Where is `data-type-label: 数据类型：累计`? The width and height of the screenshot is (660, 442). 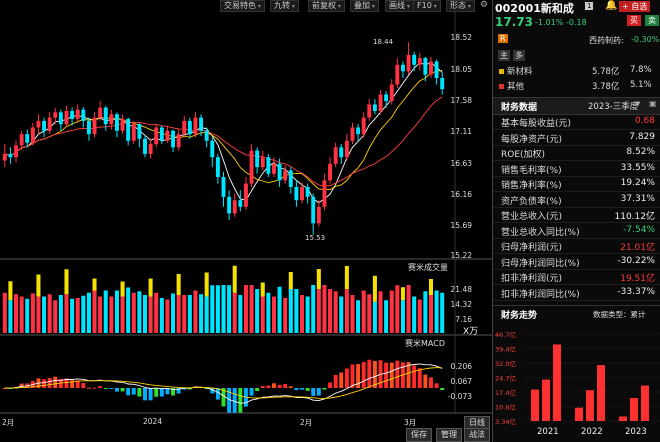
data-type-label: 数据类型：累计 is located at coordinates (619, 314).